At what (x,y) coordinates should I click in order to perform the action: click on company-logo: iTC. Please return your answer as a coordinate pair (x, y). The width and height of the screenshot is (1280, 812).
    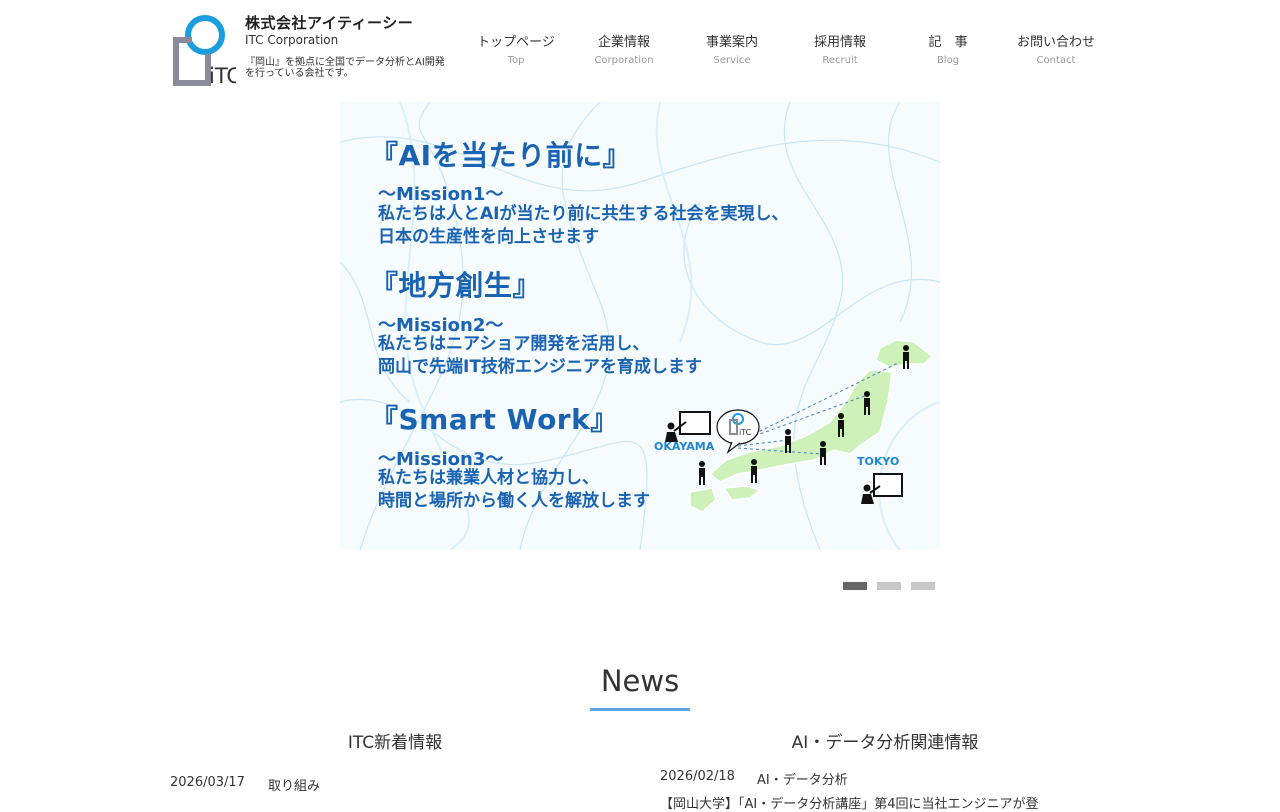
    Looking at the image, I should click on (204, 50).